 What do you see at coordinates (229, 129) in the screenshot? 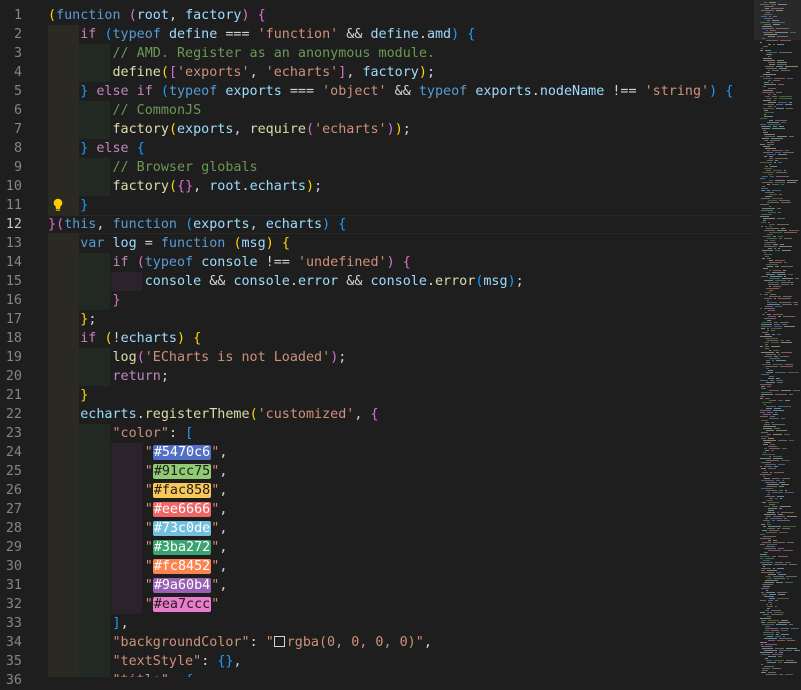
I see `code-line: factory(exports, require('echarts'));` at bounding box center [229, 129].